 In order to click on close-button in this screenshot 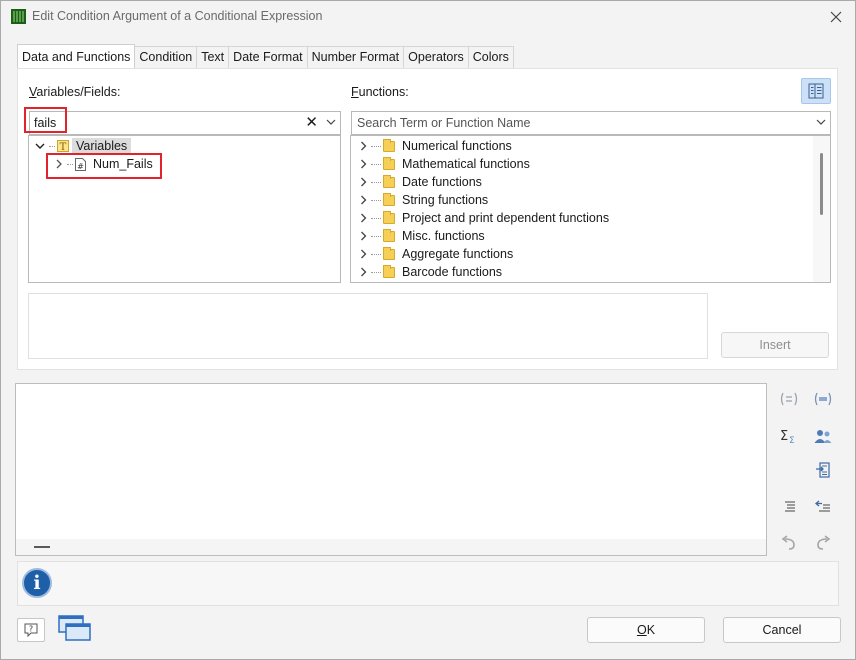, I will do `click(836, 17)`.